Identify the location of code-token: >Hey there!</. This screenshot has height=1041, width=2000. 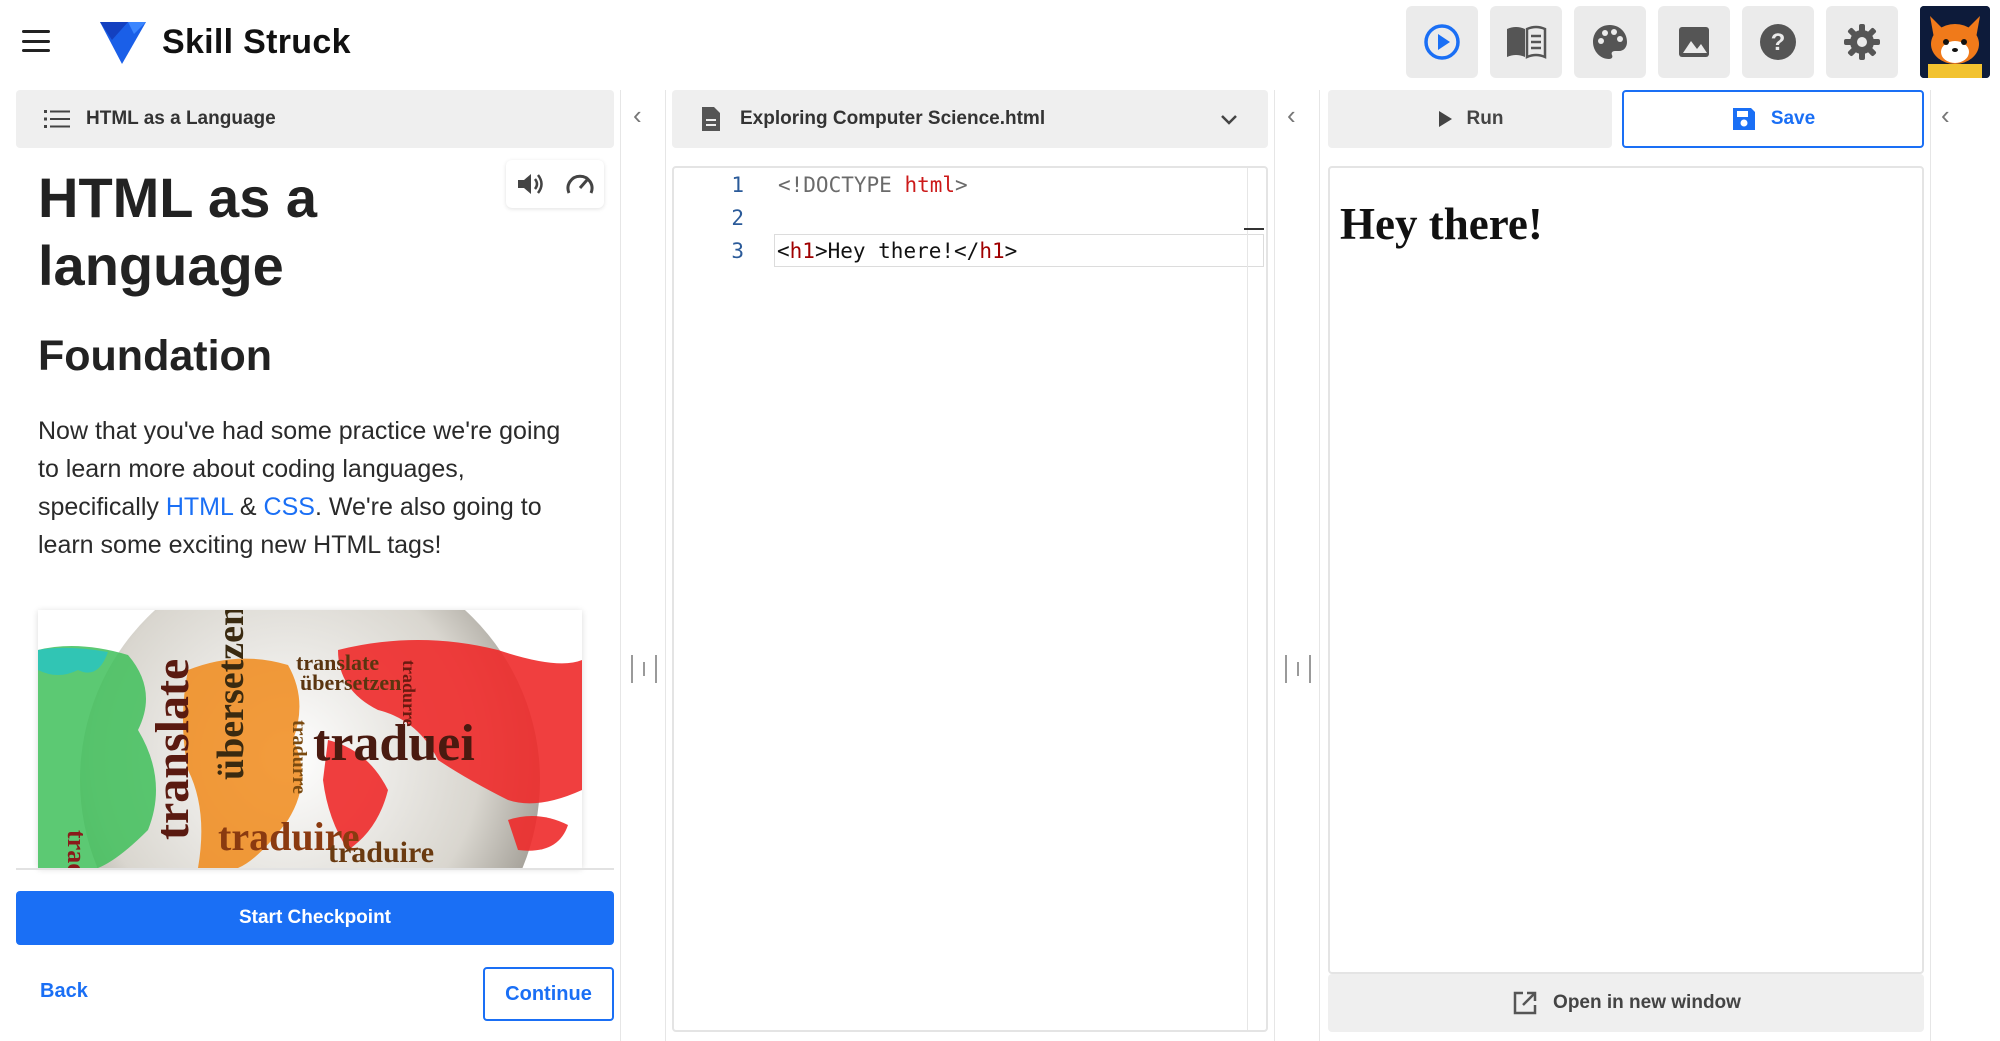
(897, 250).